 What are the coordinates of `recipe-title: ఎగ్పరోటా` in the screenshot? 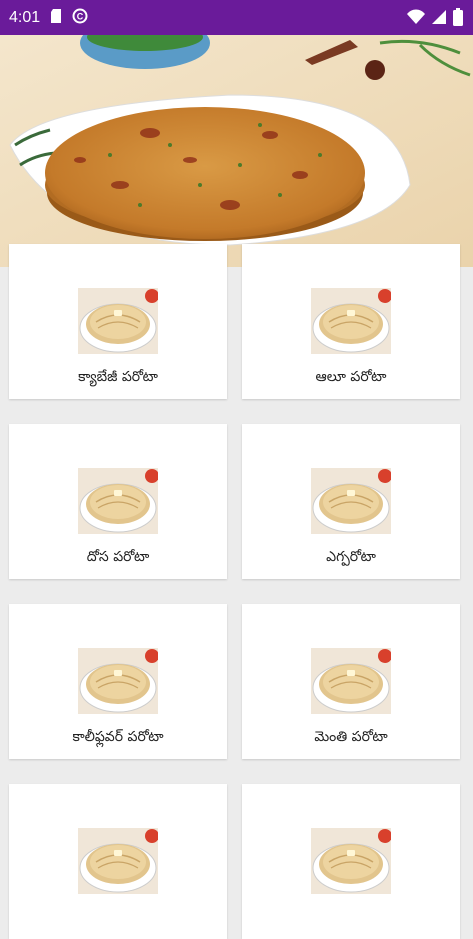 It's located at (351, 557).